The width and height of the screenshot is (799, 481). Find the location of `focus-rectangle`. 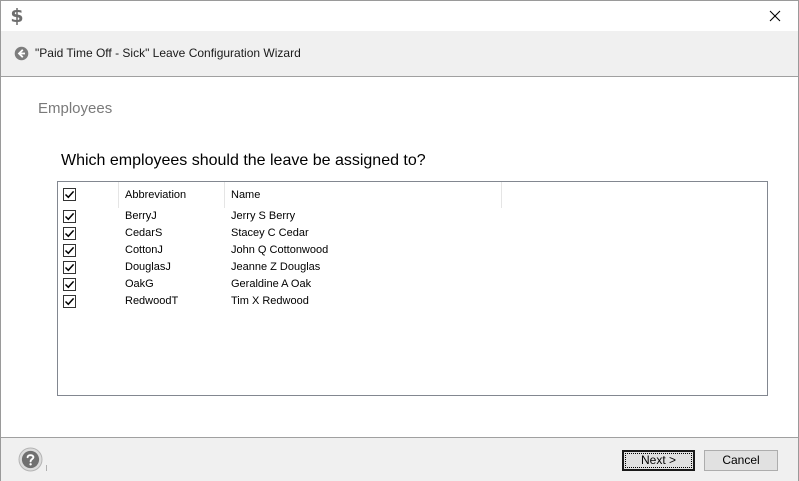

focus-rectangle is located at coordinates (658, 460).